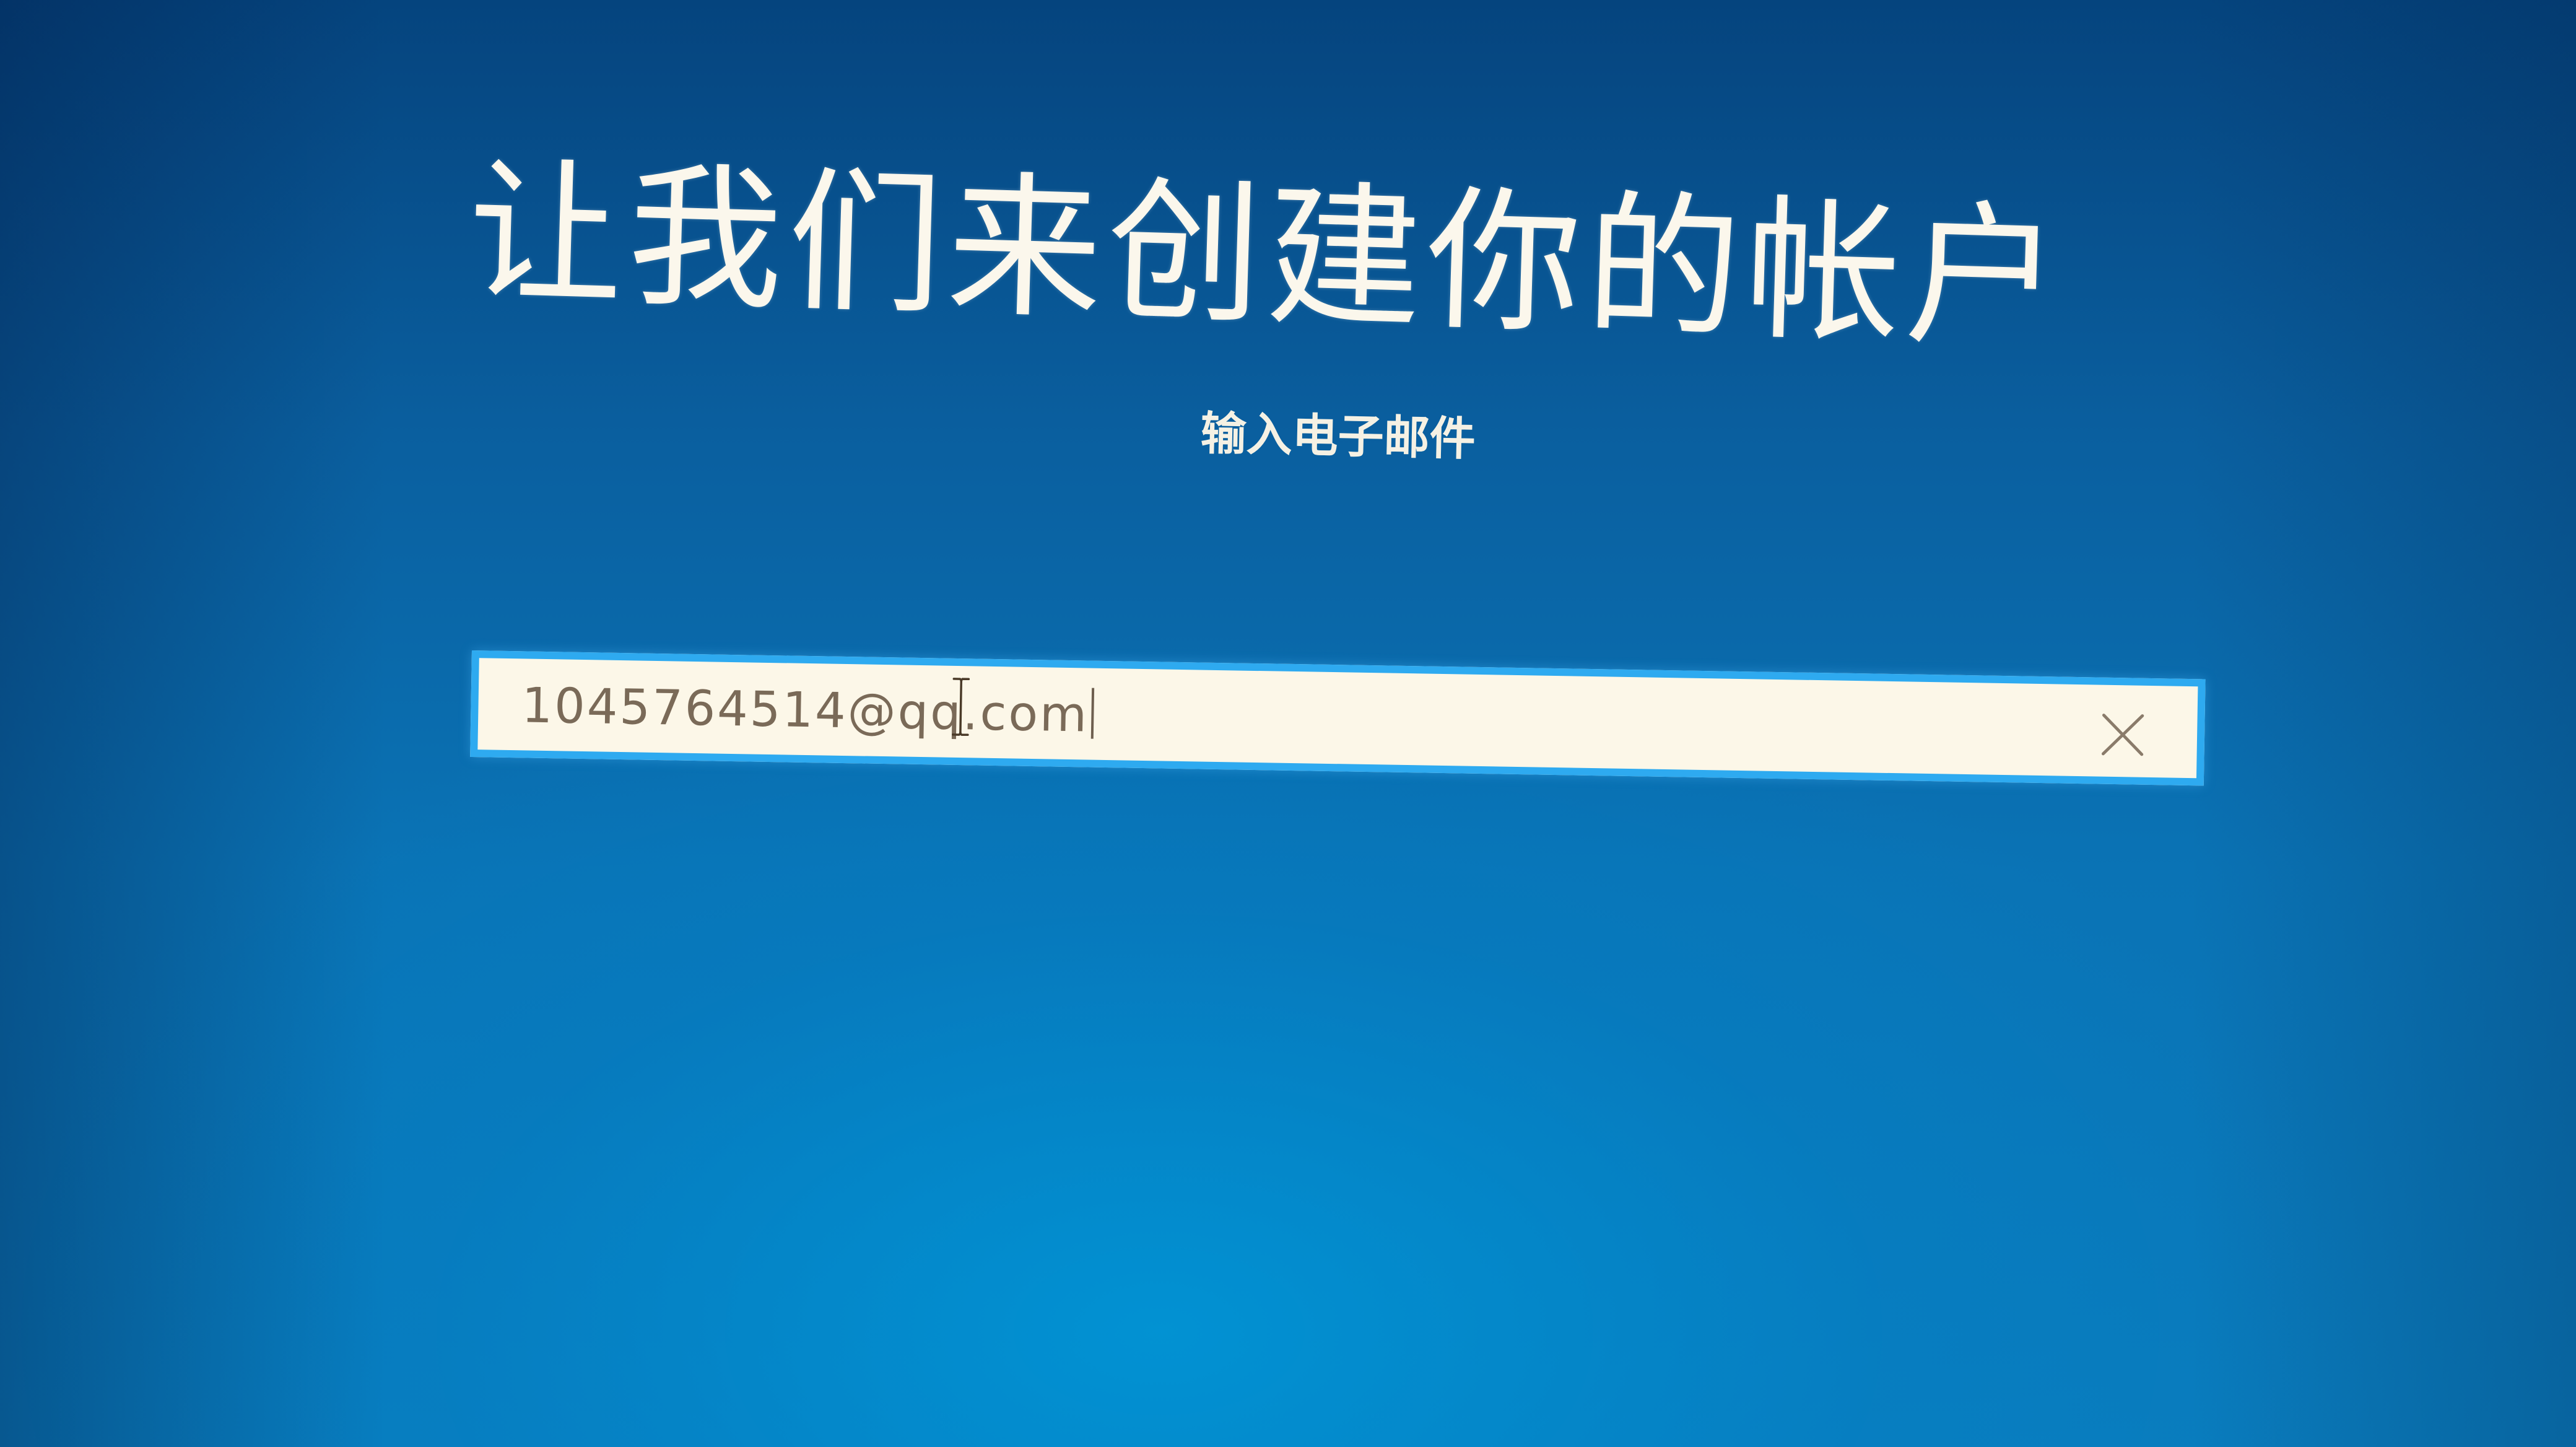 The image size is (2576, 1447). What do you see at coordinates (805, 710) in the screenshot?
I see `email-field-text: 1045764514@qq.com` at bounding box center [805, 710].